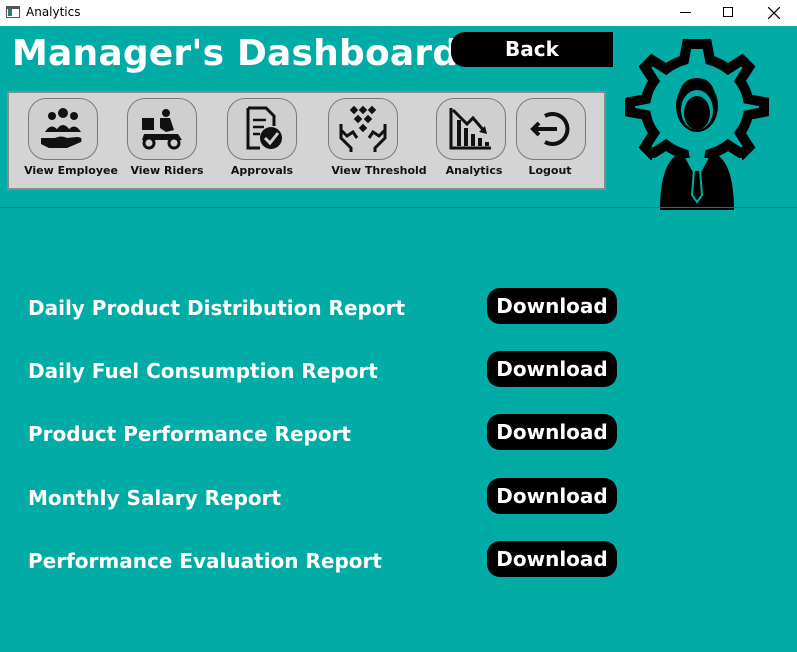  I want to click on report-label: Monthly Salary Report, so click(155, 498).